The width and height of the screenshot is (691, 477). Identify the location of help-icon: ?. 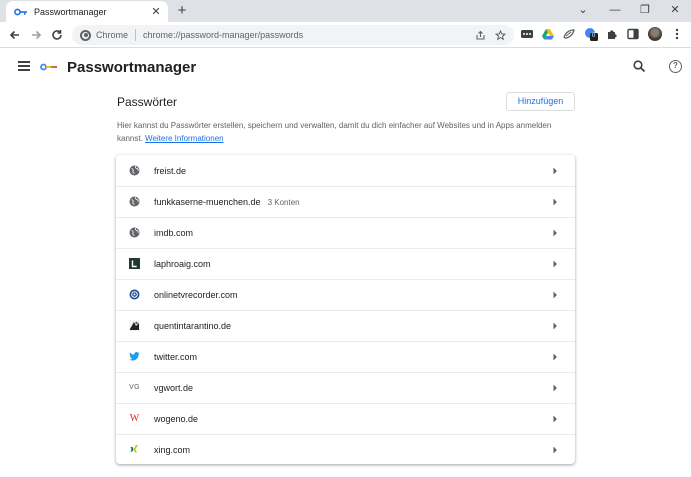
(675, 66).